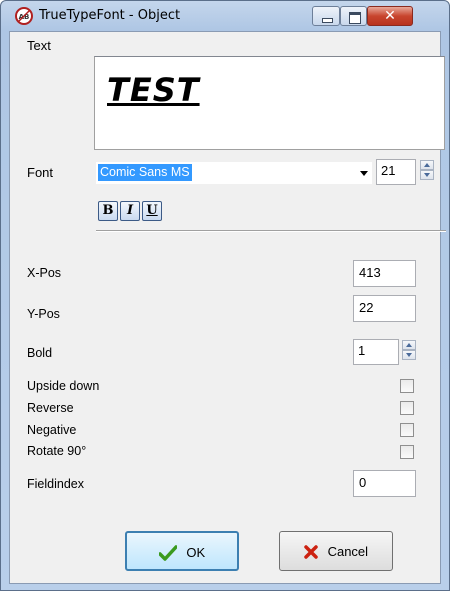  Describe the element at coordinates (196, 553) in the screenshot. I see `ok-button-label: OK` at that location.